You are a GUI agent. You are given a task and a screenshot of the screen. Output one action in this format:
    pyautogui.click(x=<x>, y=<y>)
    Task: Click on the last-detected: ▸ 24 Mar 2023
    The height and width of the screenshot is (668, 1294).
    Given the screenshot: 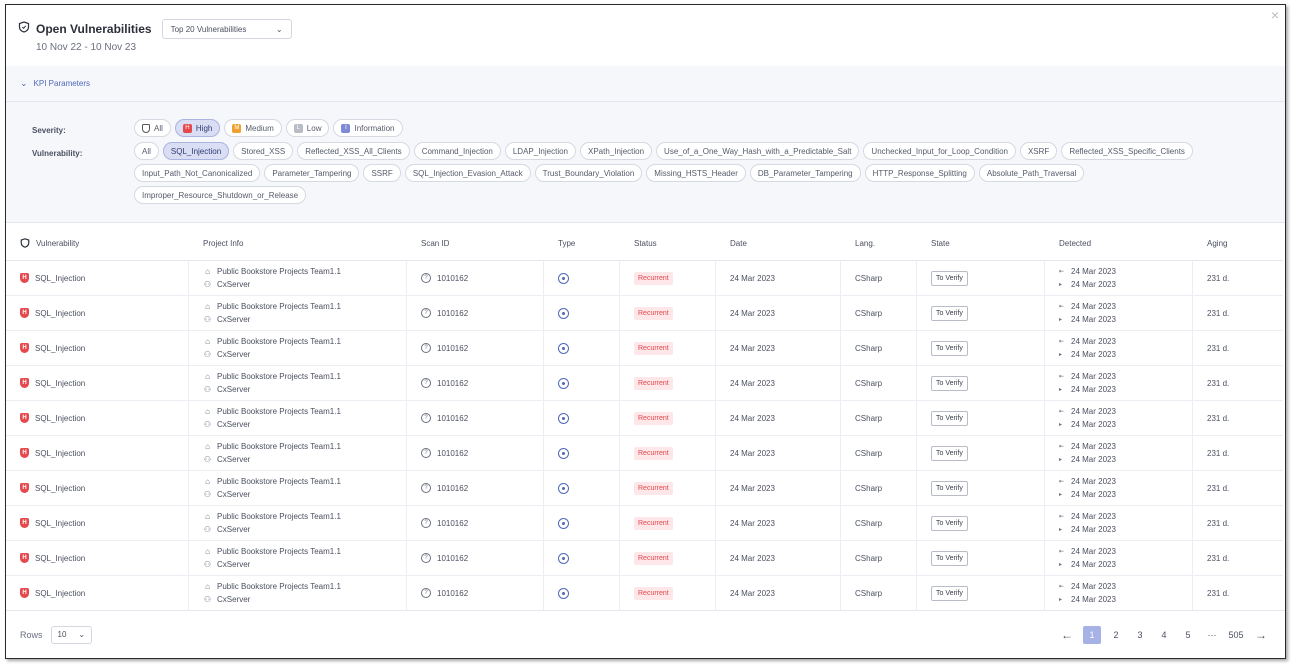 What is the action you would take?
    pyautogui.click(x=1087, y=564)
    